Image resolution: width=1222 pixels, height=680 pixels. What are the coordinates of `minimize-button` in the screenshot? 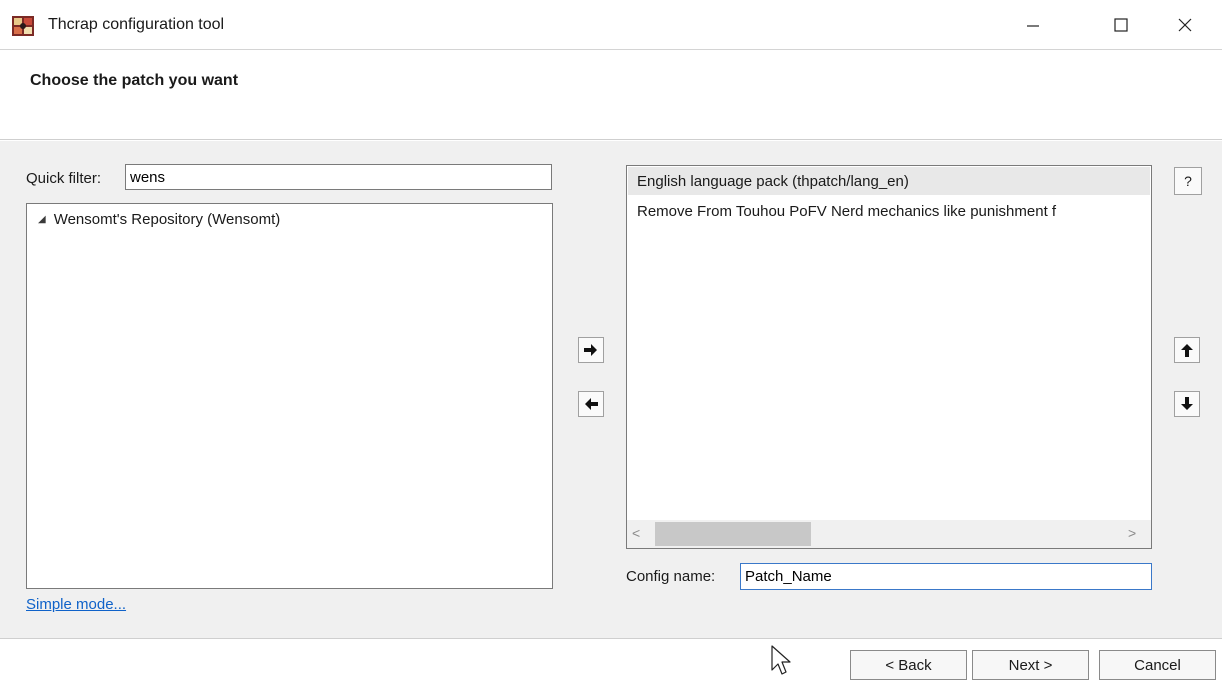 It's located at (1033, 25).